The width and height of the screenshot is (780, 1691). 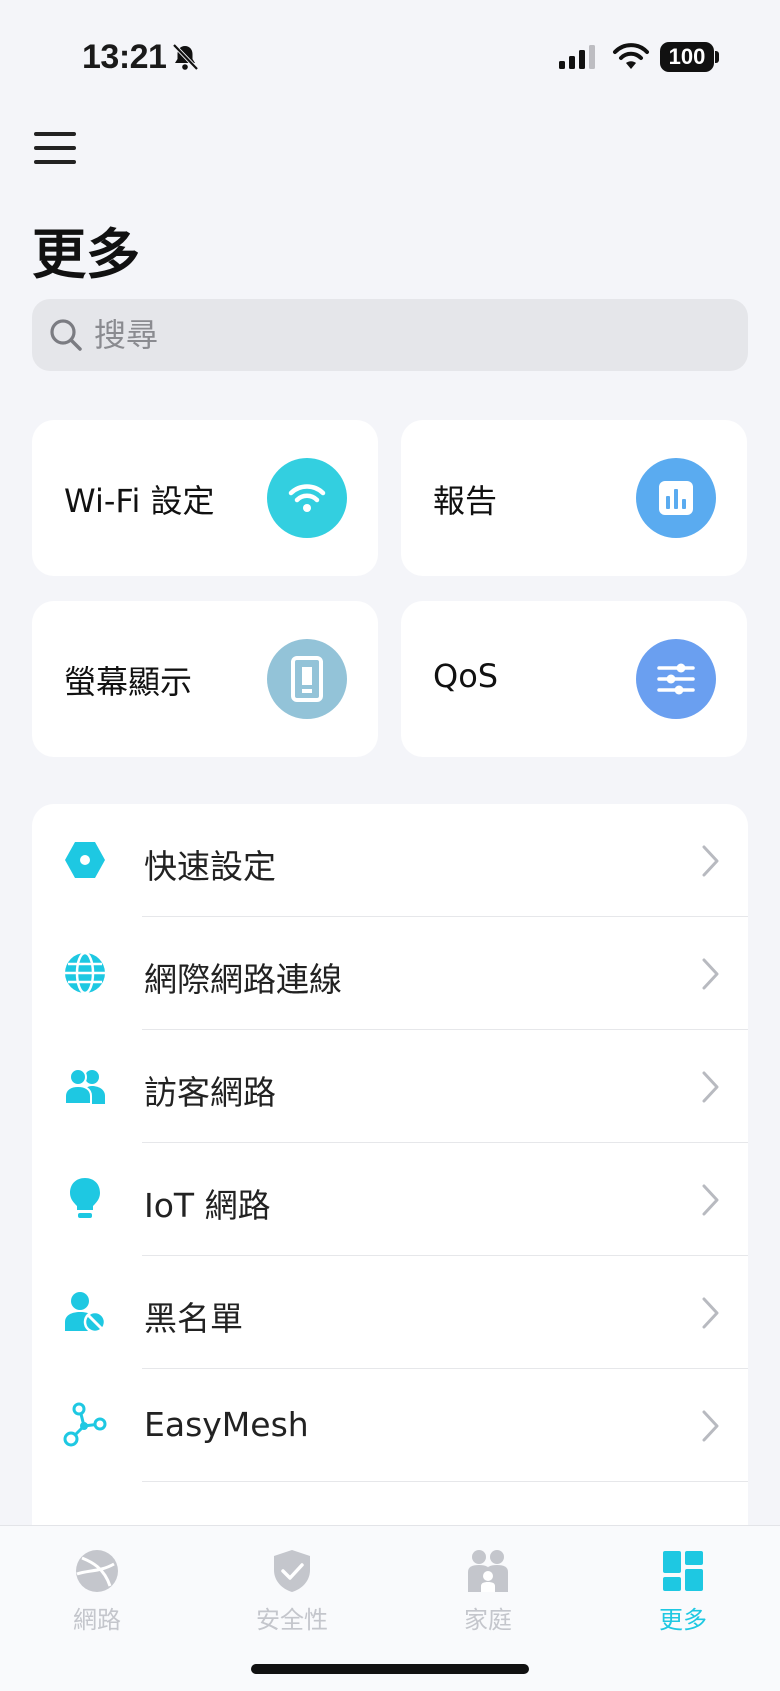 I want to click on list-item-label: 訪客網路, so click(x=210, y=1092).